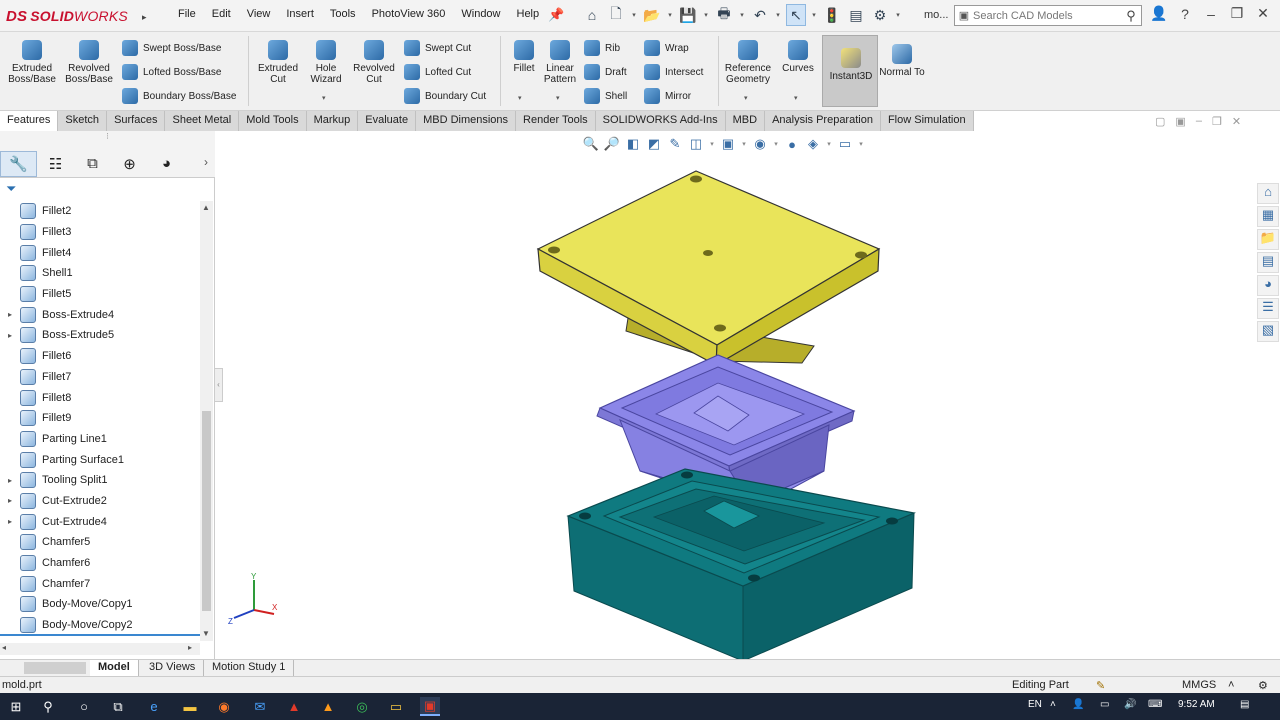  I want to click on home-icon: ⌂, so click(592, 15).